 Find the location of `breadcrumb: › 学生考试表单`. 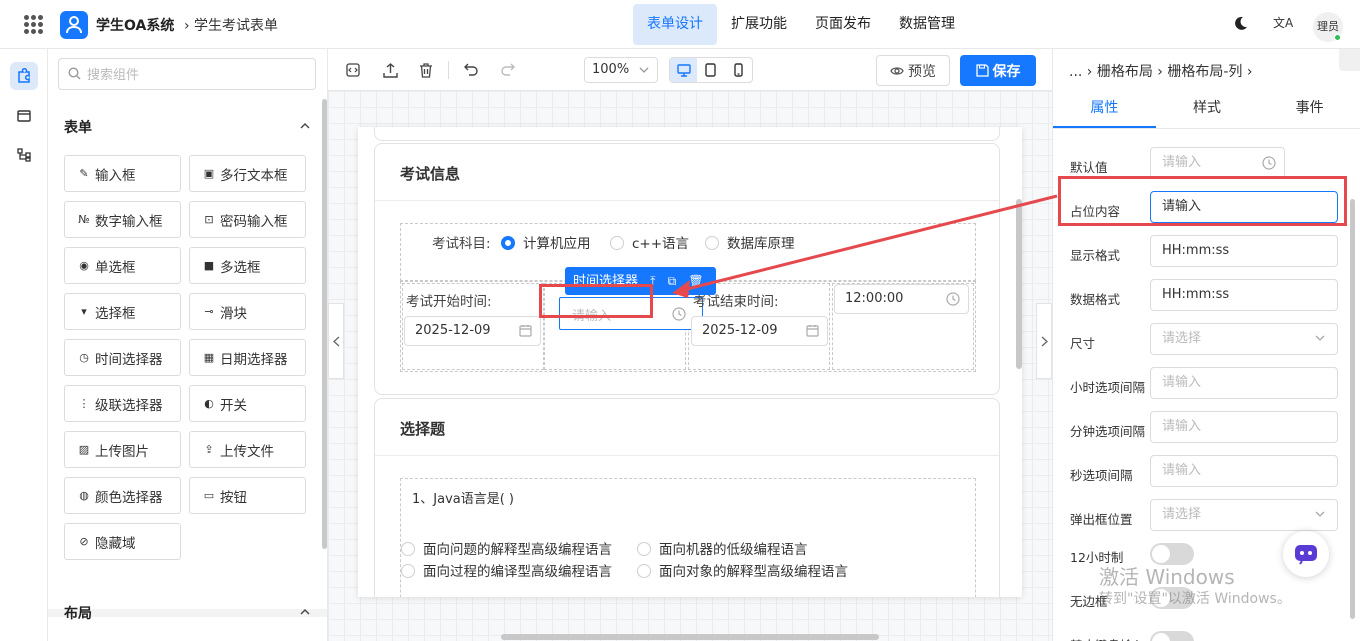

breadcrumb: › 学生考试表单 is located at coordinates (231, 25).